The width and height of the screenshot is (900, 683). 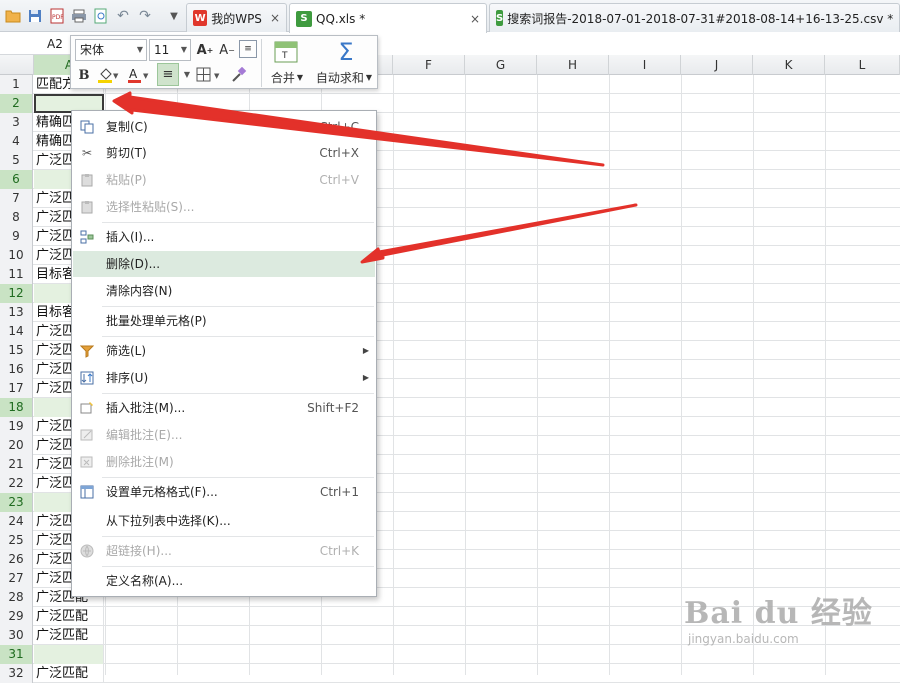 What do you see at coordinates (205, 50) in the screenshot?
I see `increase-font-size-icon: A +` at bounding box center [205, 50].